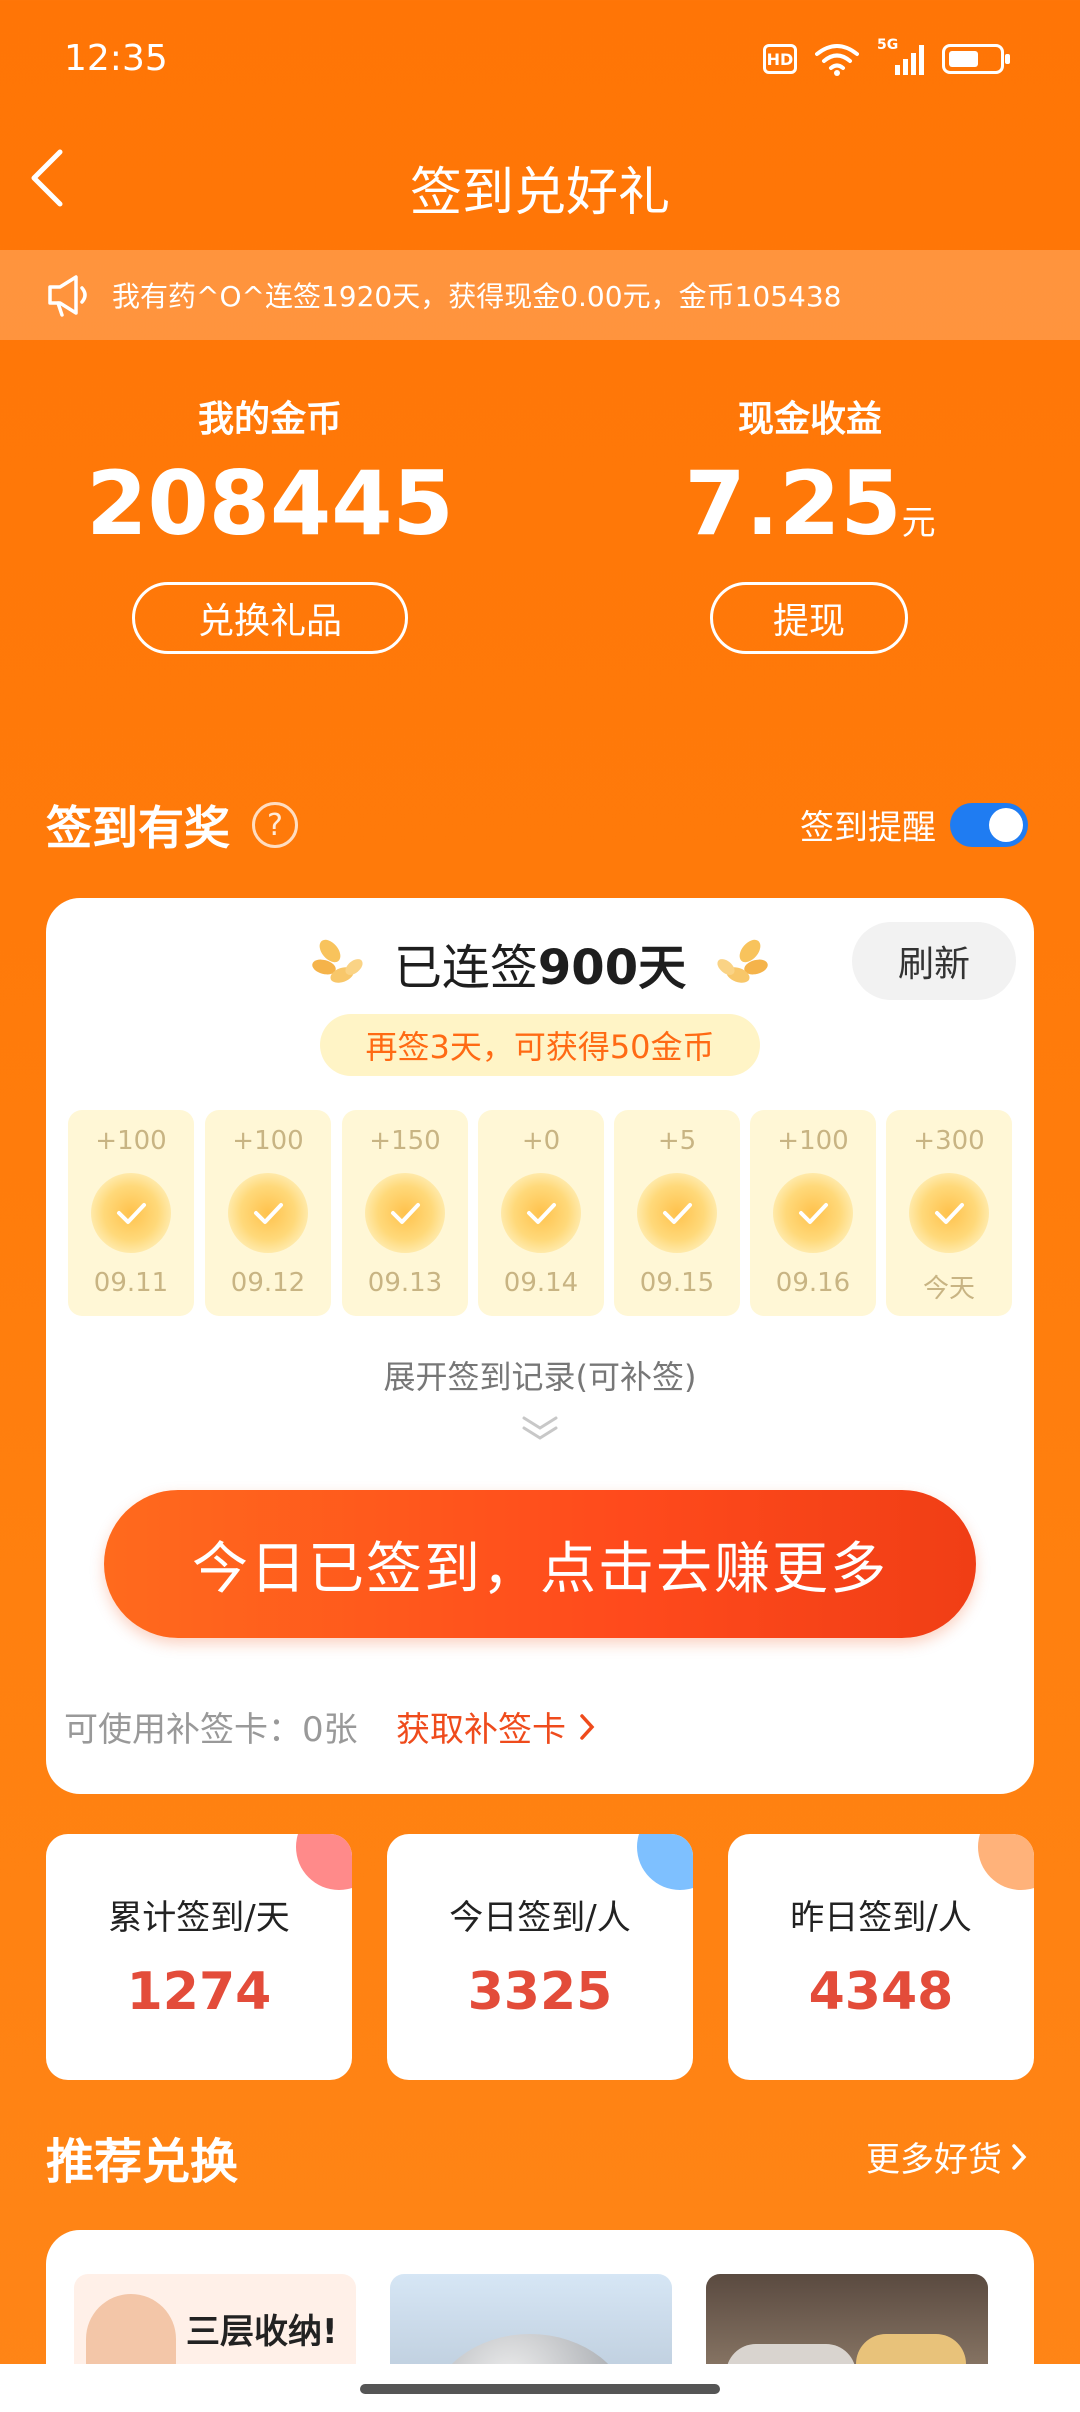 The image size is (1080, 2412). Describe the element at coordinates (540, 1992) in the screenshot. I see `stat-value: 3325` at that location.